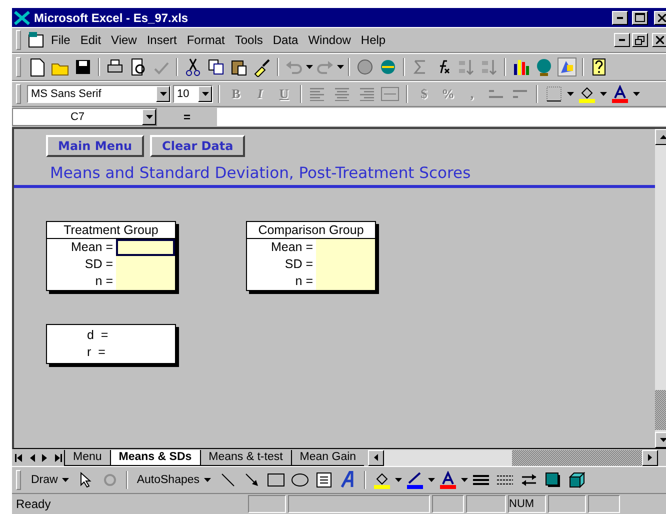 Image resolution: width=666 pixels, height=514 pixels. I want to click on drawing-icon, so click(567, 67).